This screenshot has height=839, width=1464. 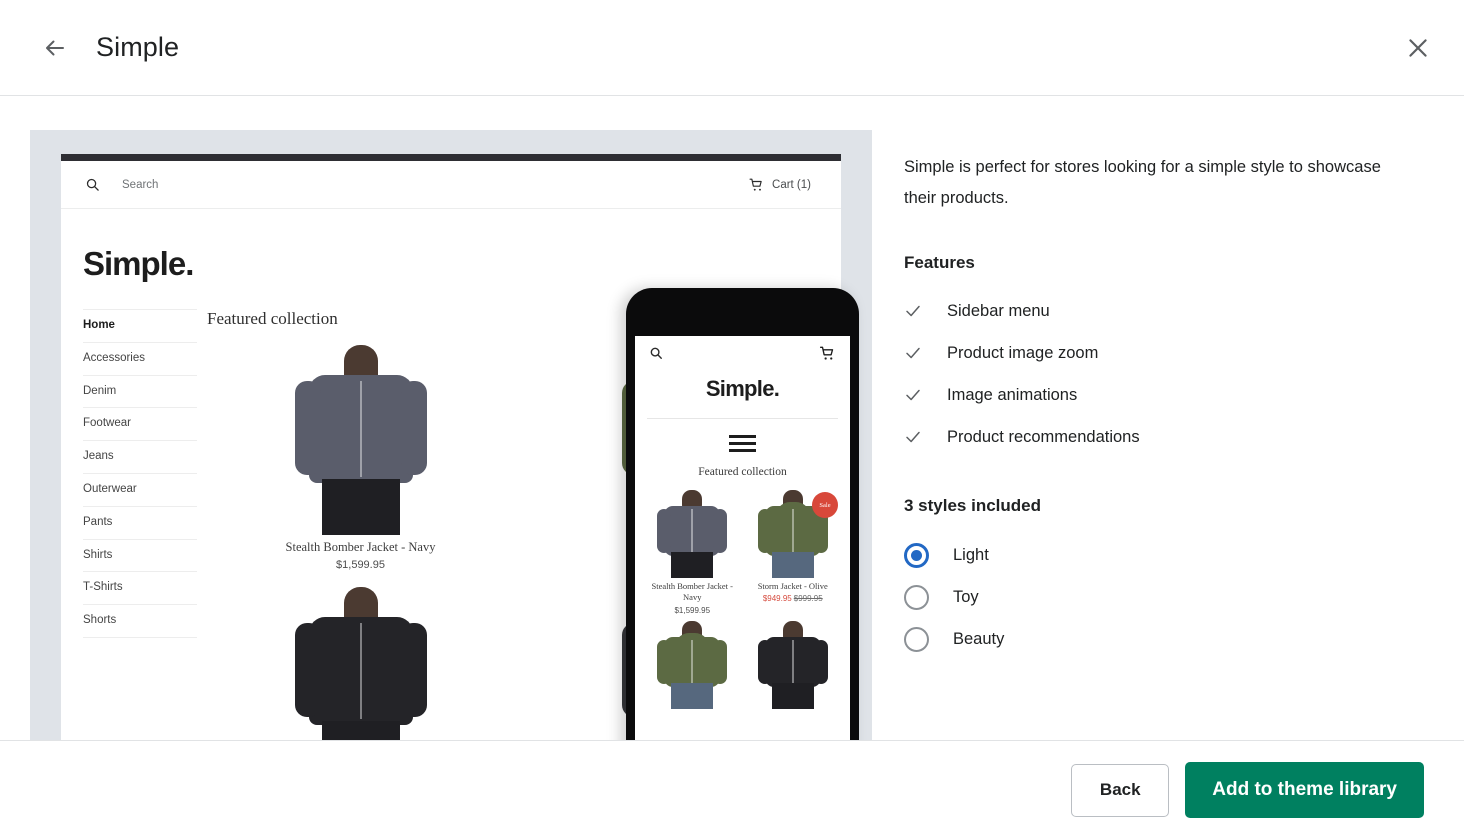 I want to click on storefront-search-placeholder: Search, so click(x=140, y=184).